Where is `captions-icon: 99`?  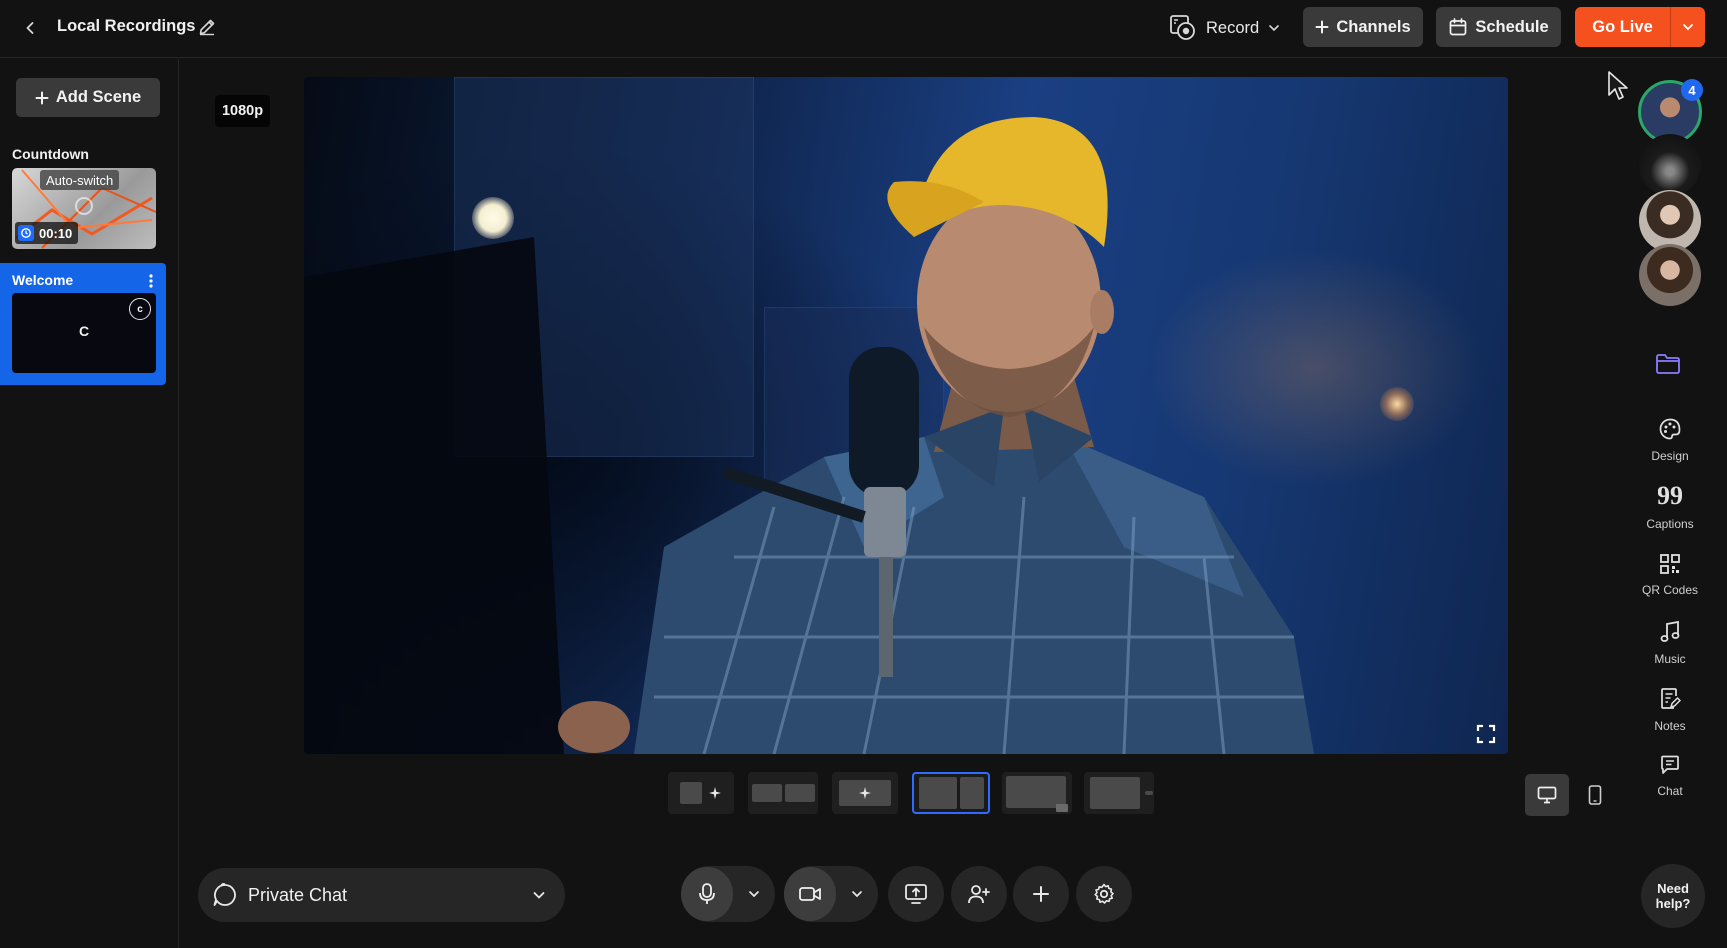 captions-icon: 99 is located at coordinates (1670, 497).